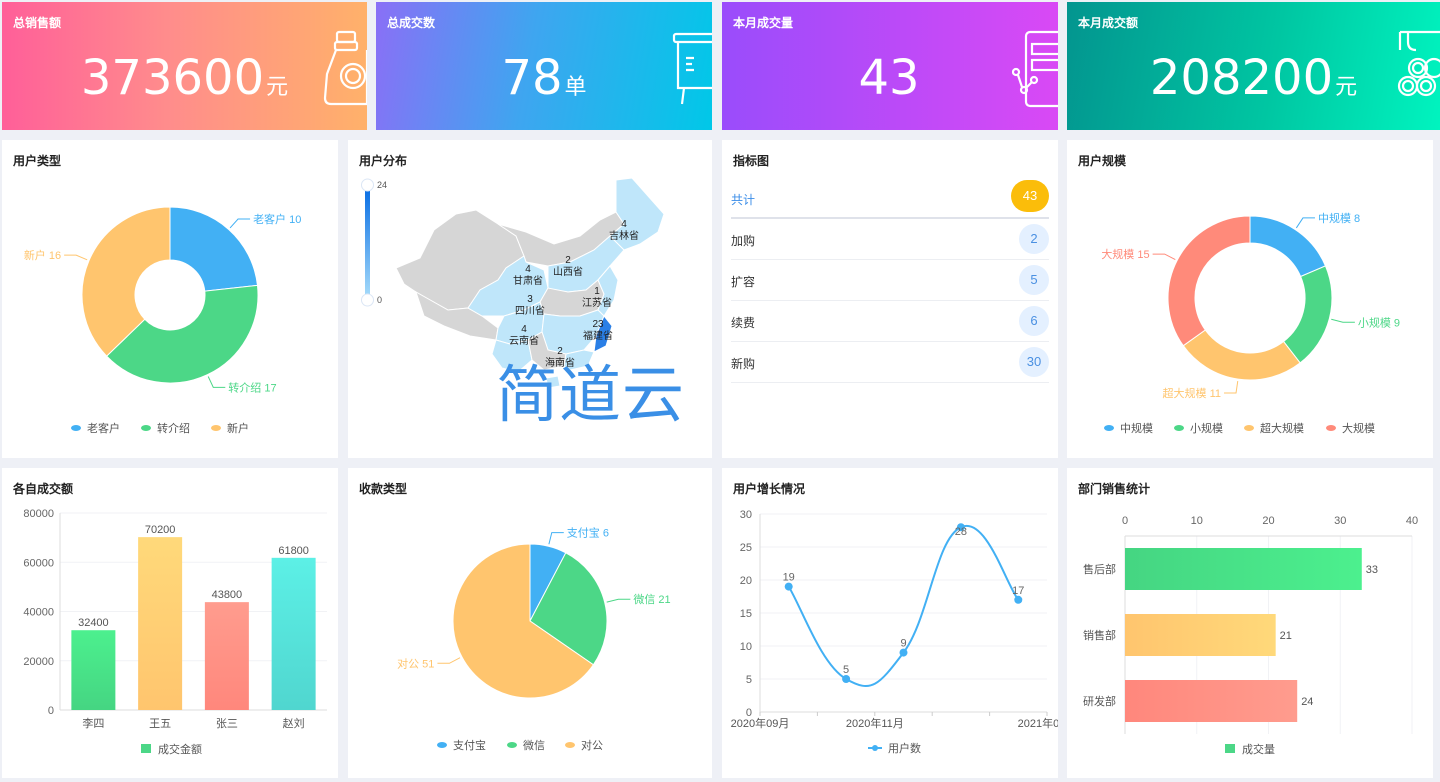 The width and height of the screenshot is (1440, 782). I want to click on payment-type-card: 收款类型 支付宝 6 微信 21 对公 51 支付宝 微信 对公, so click(530, 623).